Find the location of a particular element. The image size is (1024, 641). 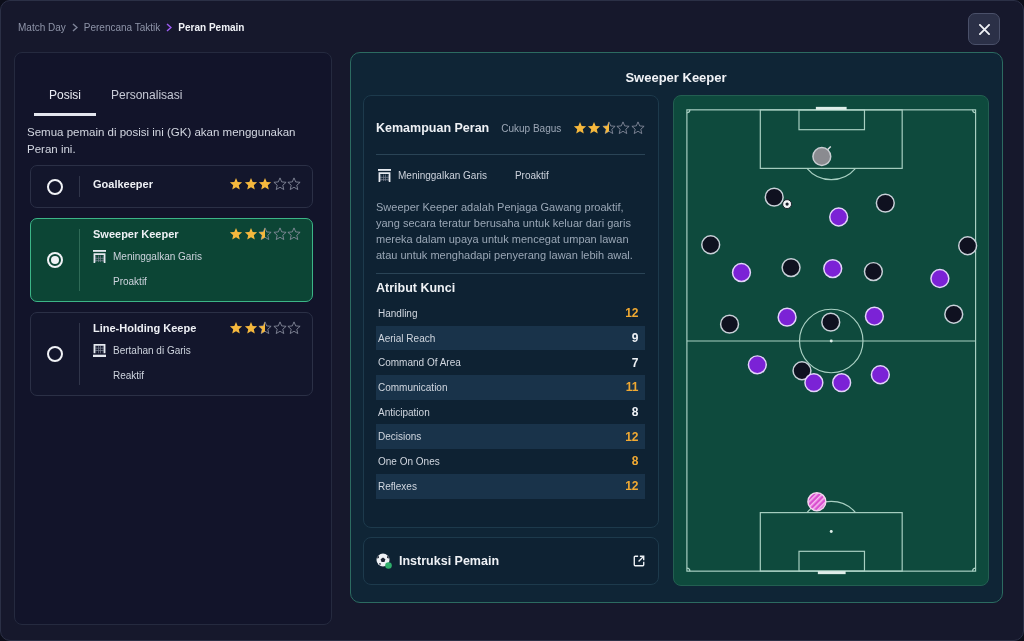

attribute-value: 9 is located at coordinates (635, 338).